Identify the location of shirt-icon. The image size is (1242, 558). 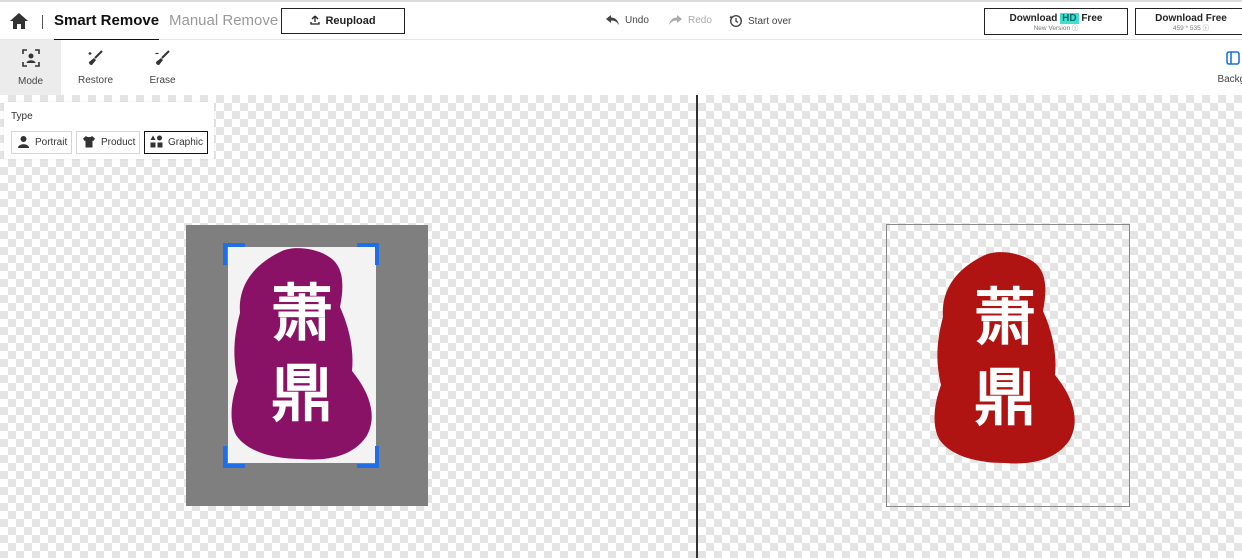
(89, 143).